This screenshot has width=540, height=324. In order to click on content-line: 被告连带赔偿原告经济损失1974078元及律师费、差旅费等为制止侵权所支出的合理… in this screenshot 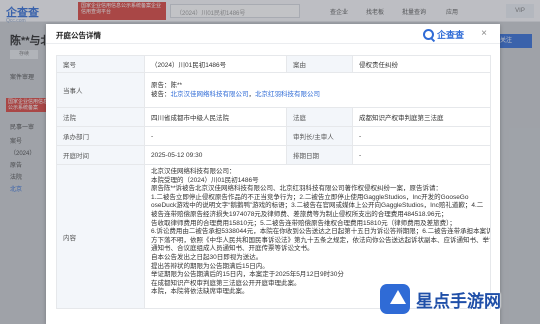, I will do `click(299, 214)`.